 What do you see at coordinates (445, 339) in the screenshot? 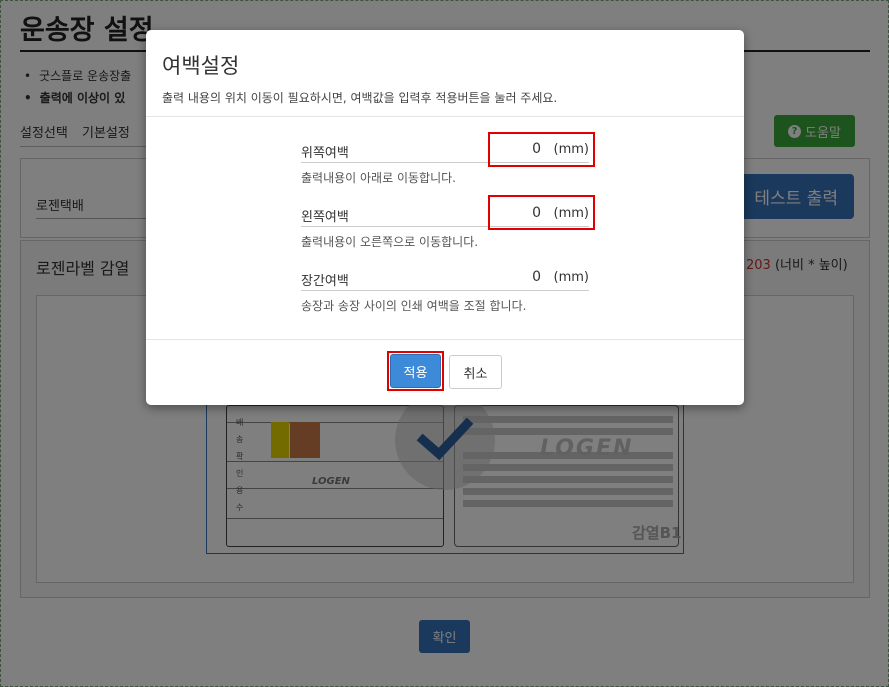
I see `modal-footer-divider` at bounding box center [445, 339].